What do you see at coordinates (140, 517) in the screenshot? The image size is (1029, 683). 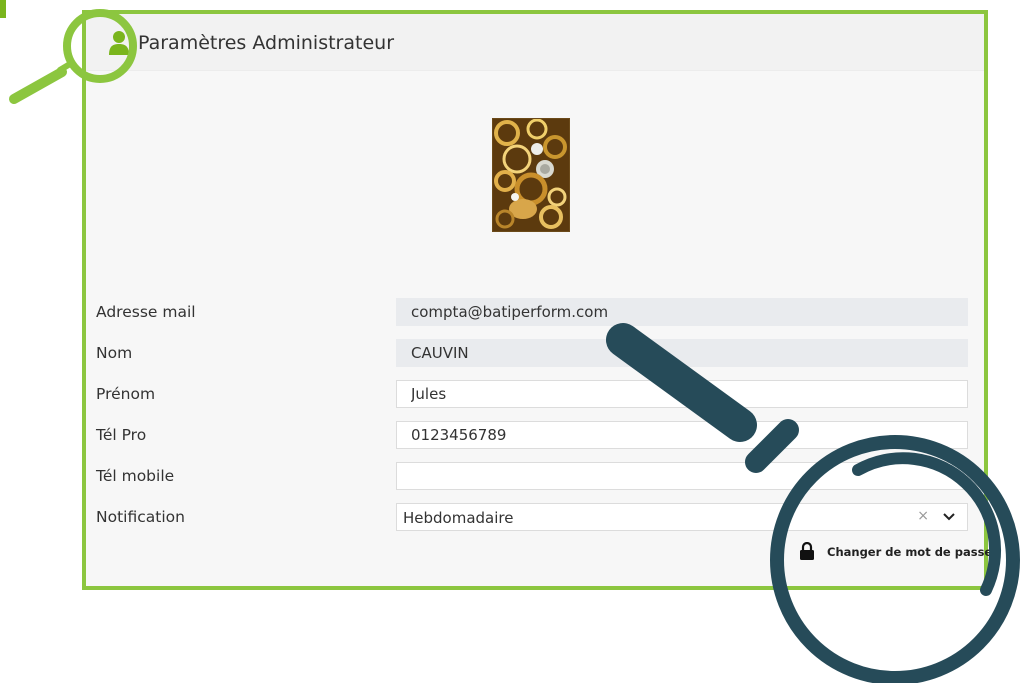 I see `notification-label: Notification` at bounding box center [140, 517].